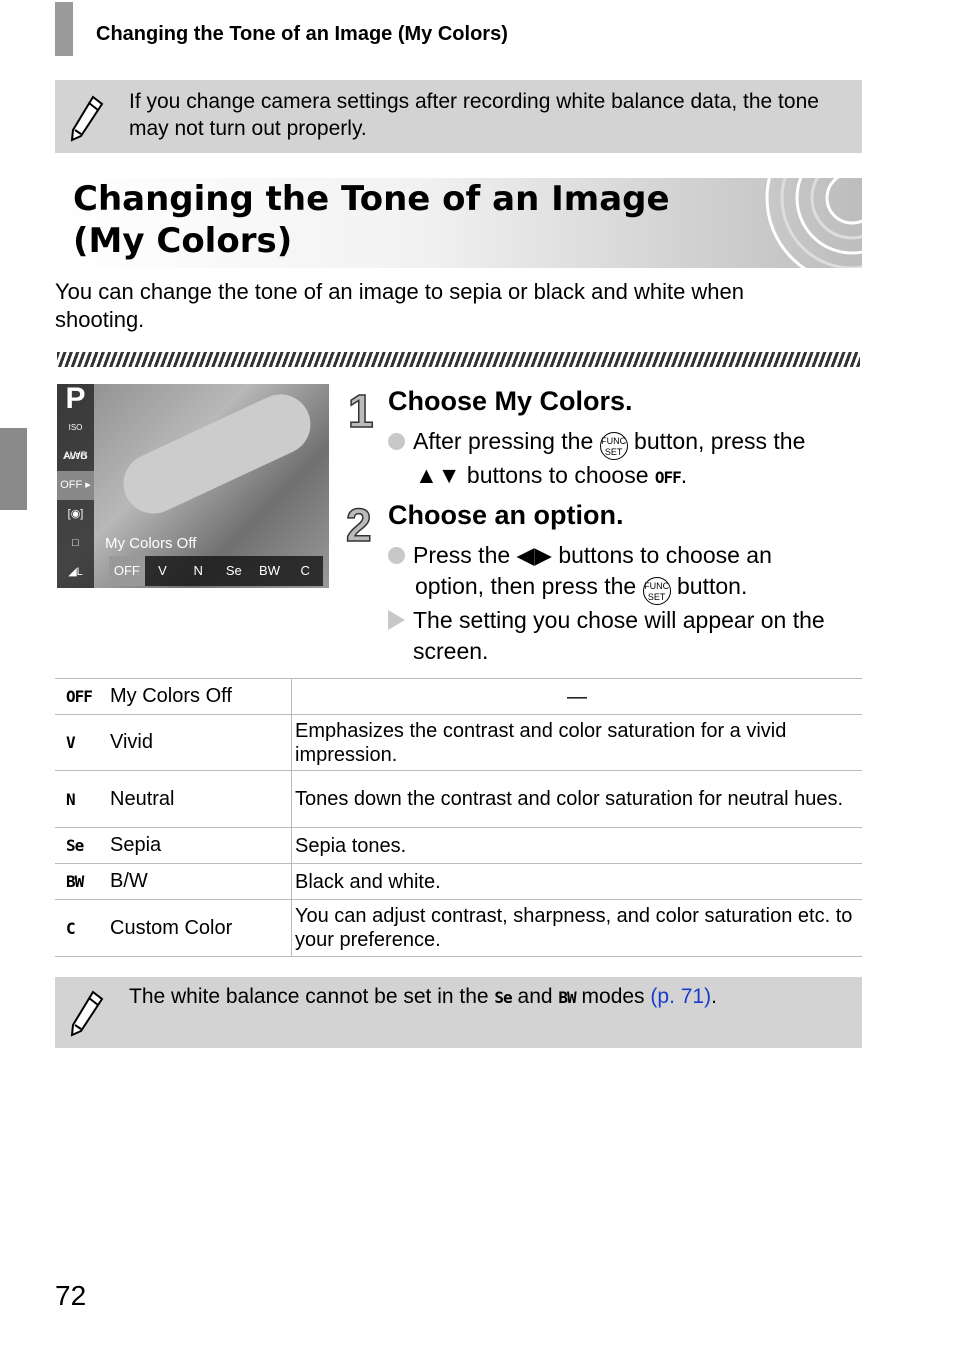 This screenshot has width=954, height=1345. What do you see at coordinates (458, 845) in the screenshot?
I see `table-row: Se Sepia Sepia tones.` at bounding box center [458, 845].